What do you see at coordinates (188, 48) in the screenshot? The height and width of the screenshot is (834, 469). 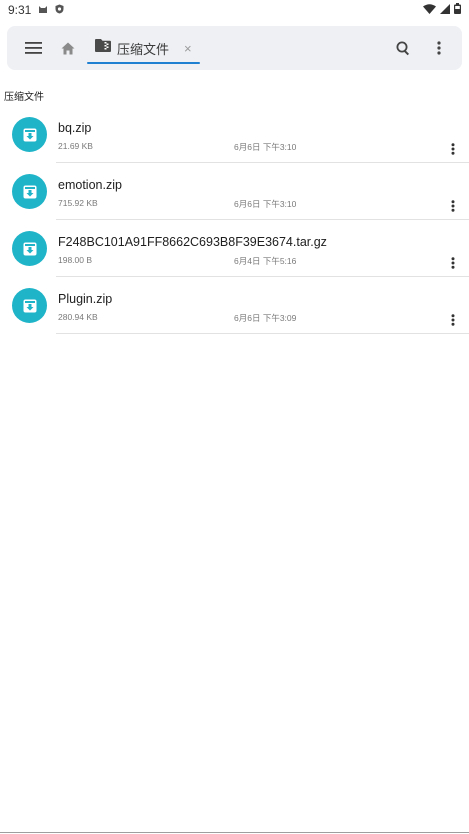 I see `tab-close-button: ×` at bounding box center [188, 48].